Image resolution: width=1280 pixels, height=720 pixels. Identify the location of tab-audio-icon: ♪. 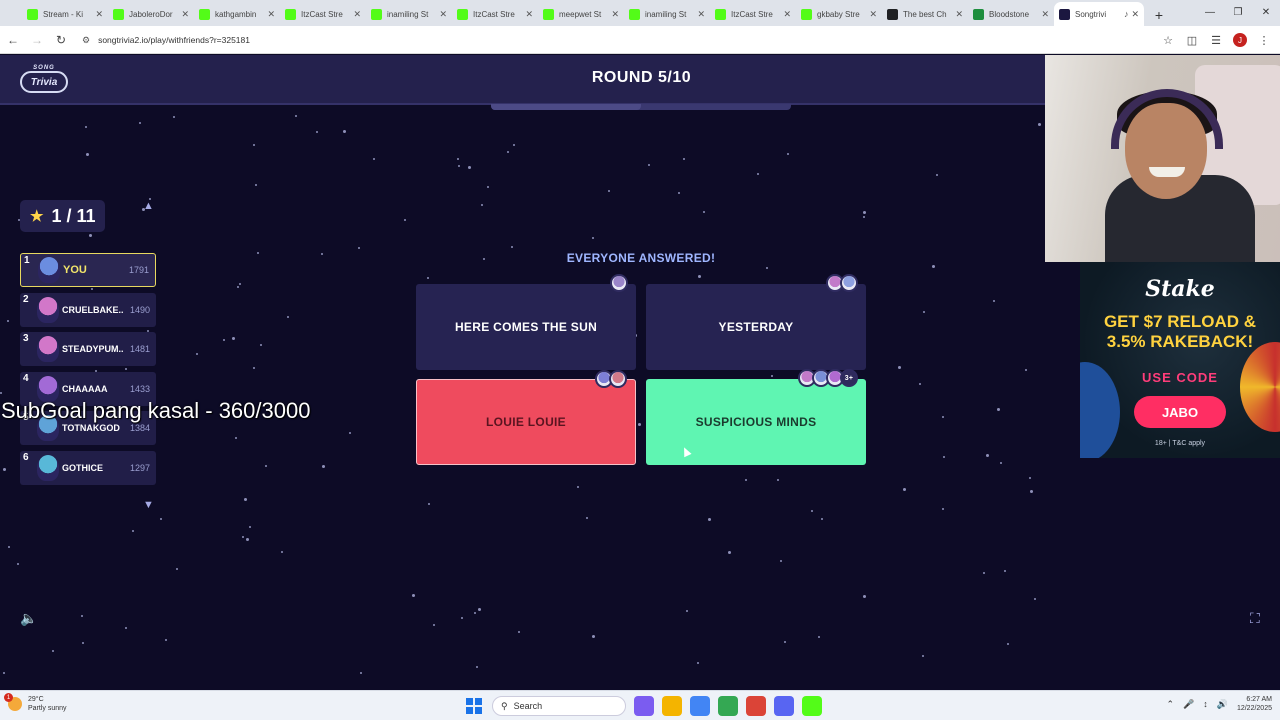
(1126, 14).